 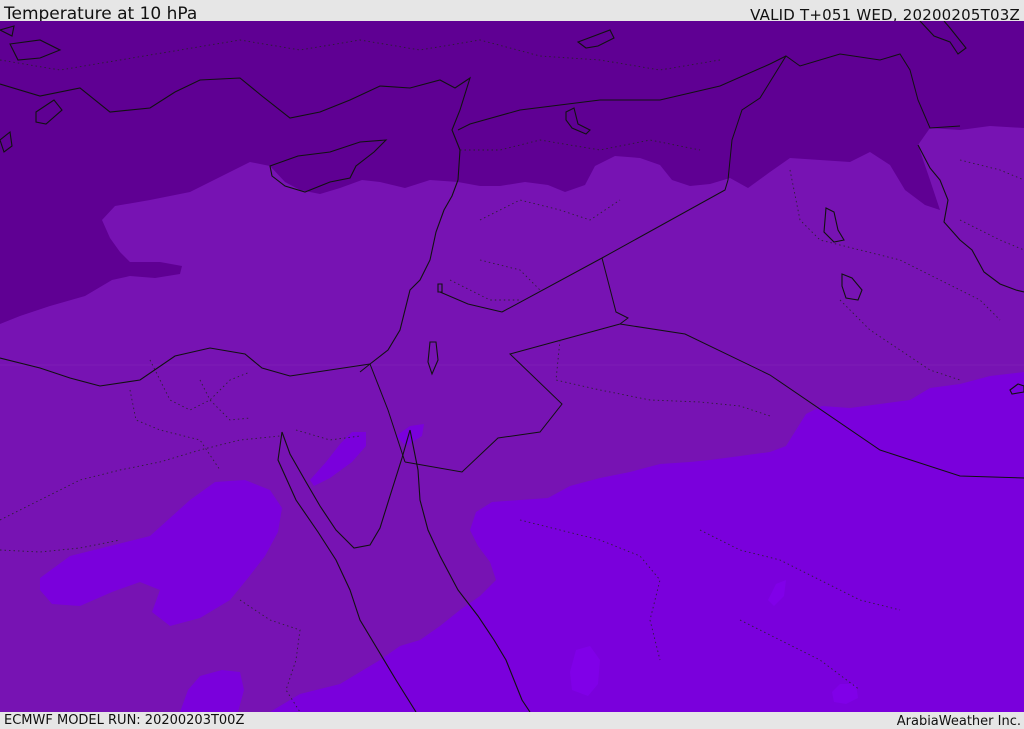 What do you see at coordinates (124, 720) in the screenshot?
I see `model-run-label: ECMWF MODEL RUN: 20200203T00Z` at bounding box center [124, 720].